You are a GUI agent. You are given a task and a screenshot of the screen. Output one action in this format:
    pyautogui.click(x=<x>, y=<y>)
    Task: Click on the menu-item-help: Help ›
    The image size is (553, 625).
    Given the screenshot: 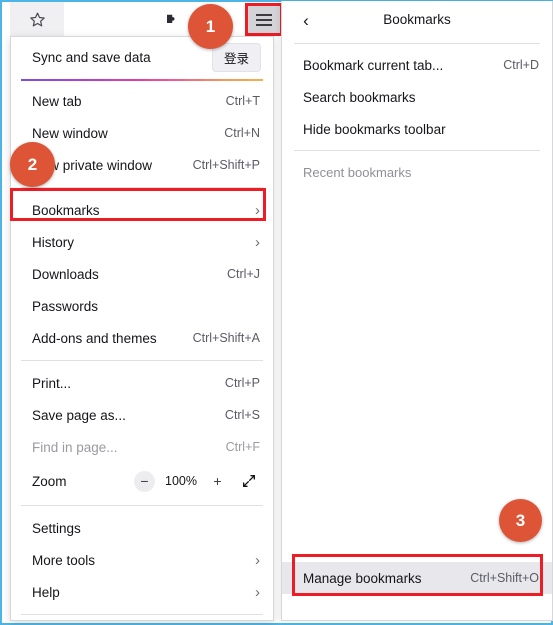 What is the action you would take?
    pyautogui.click(x=142, y=592)
    